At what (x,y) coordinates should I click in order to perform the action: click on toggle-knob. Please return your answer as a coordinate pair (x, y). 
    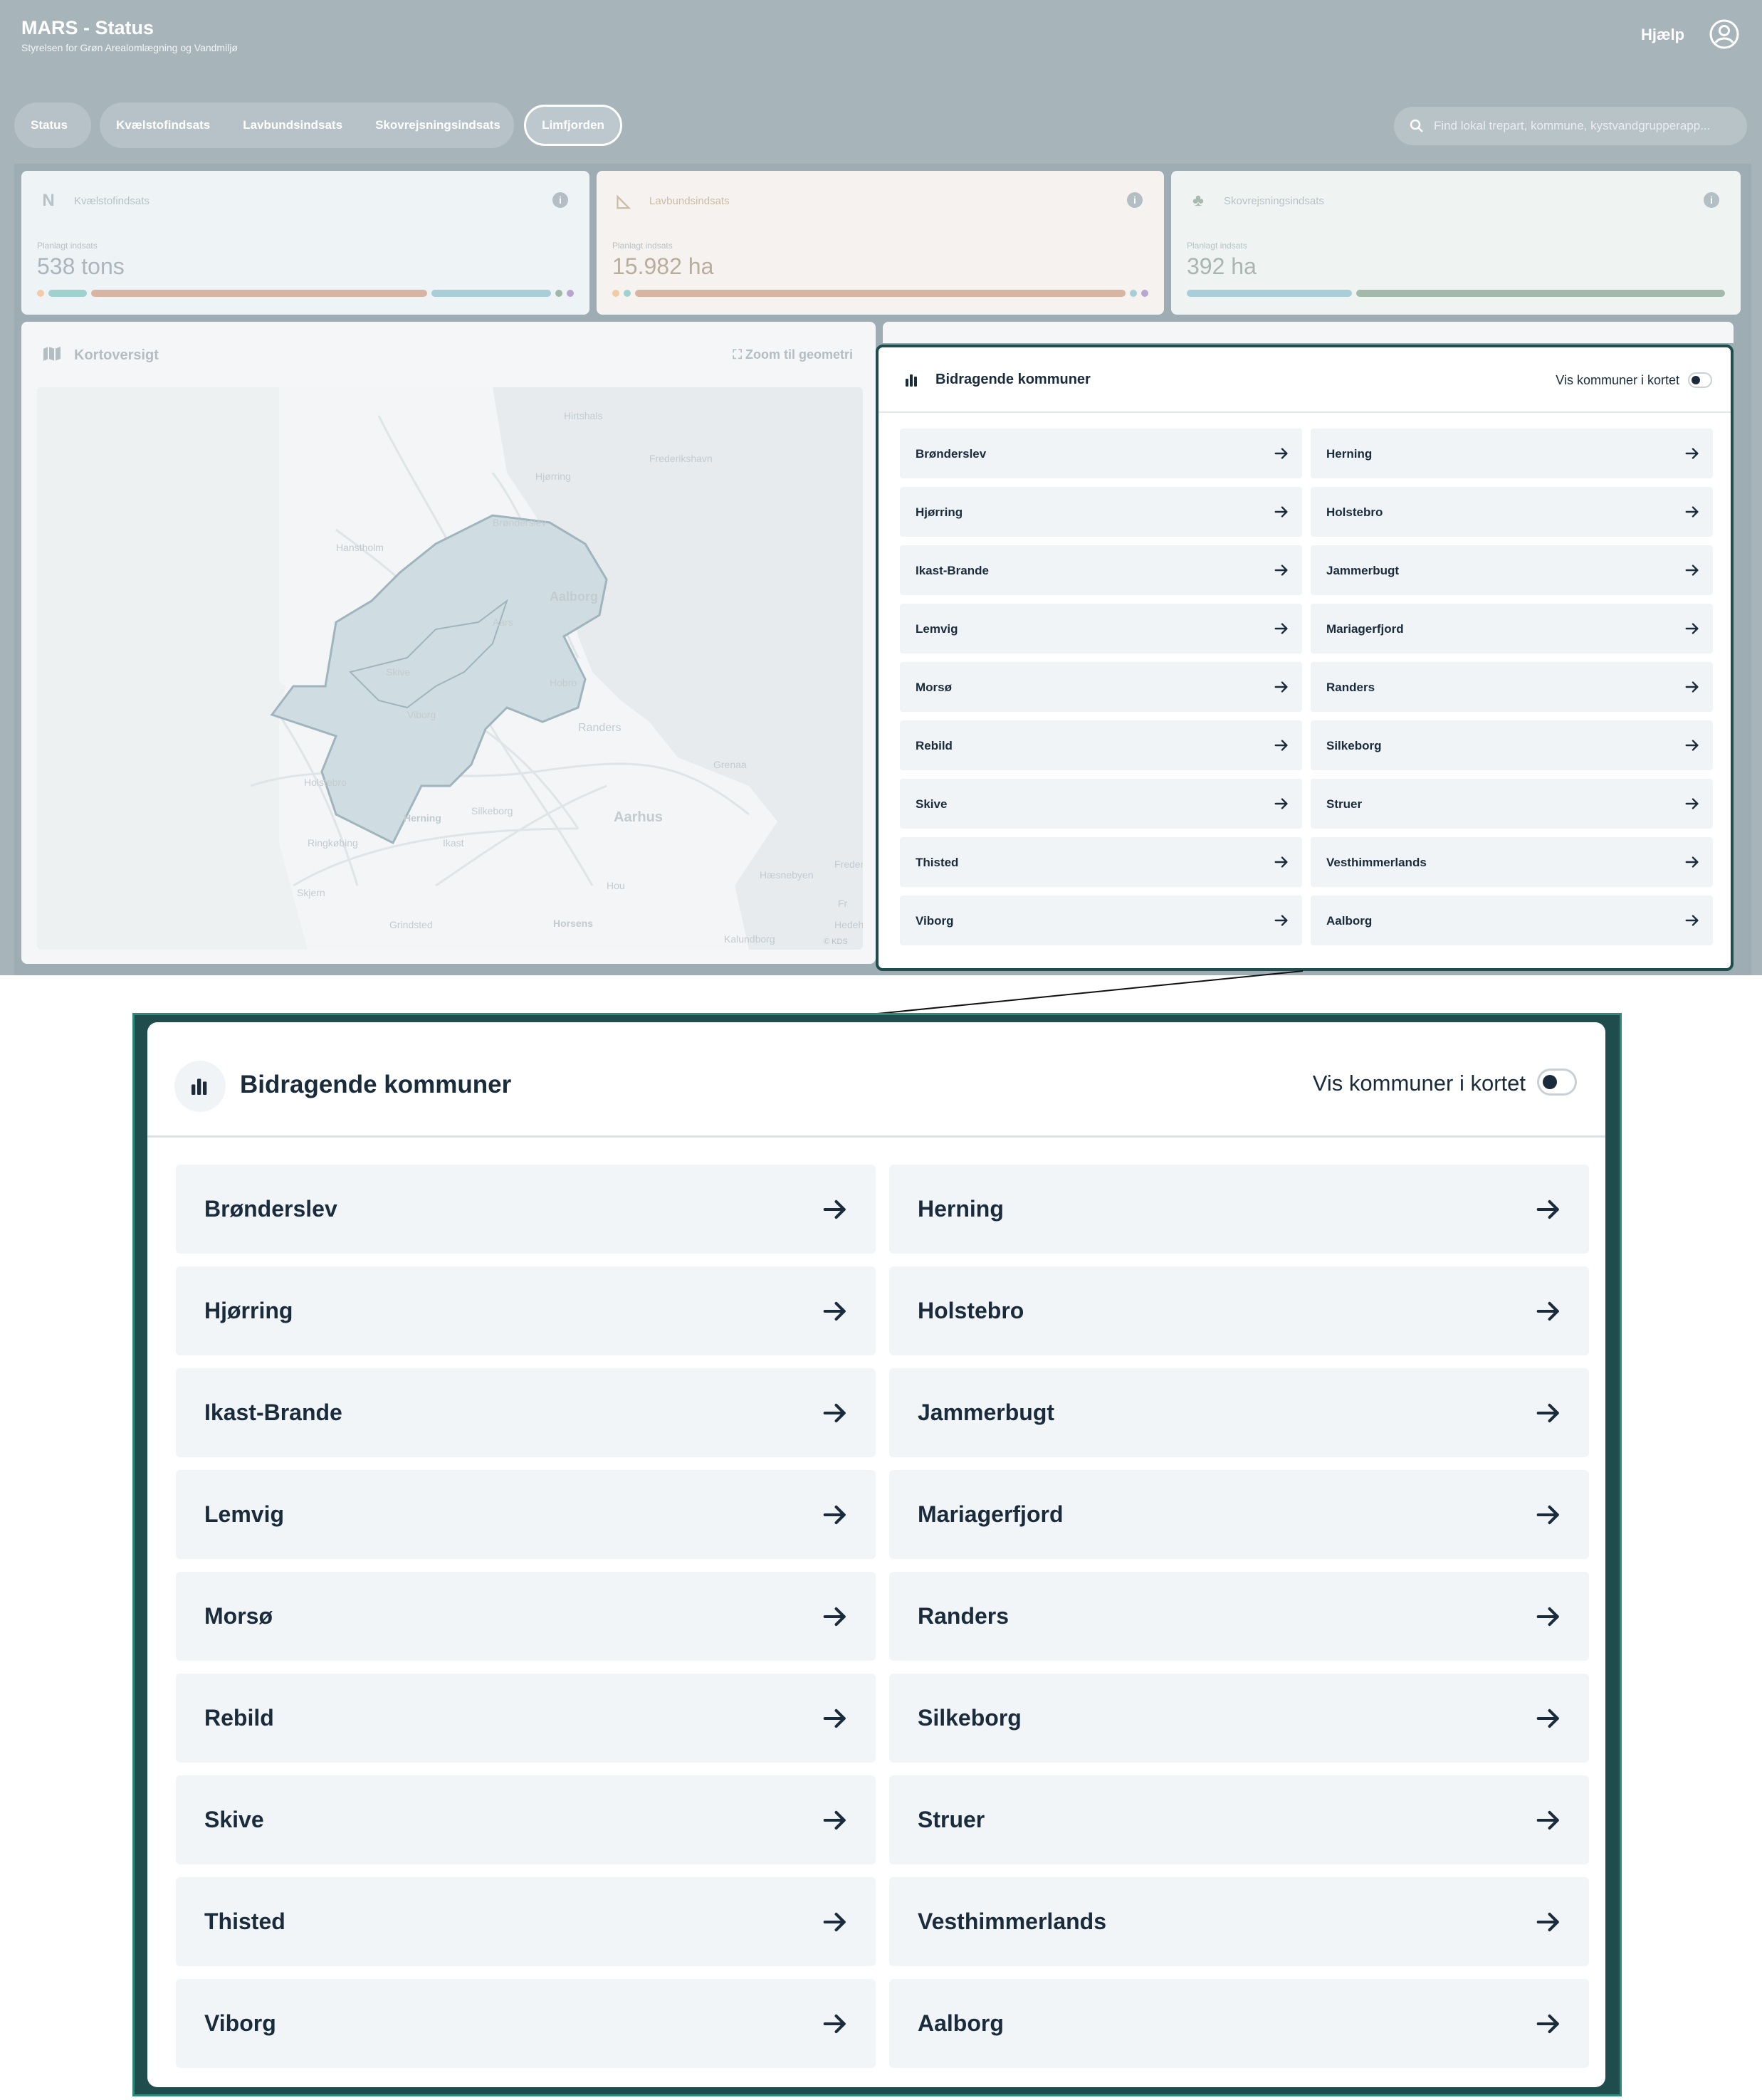
    Looking at the image, I should click on (1696, 380).